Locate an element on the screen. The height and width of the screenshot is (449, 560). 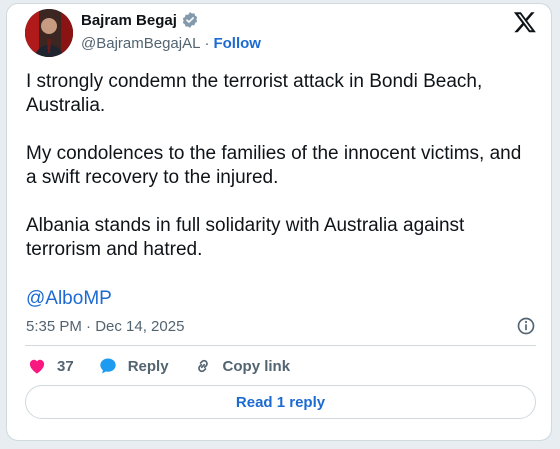
heart-icon is located at coordinates (37, 366).